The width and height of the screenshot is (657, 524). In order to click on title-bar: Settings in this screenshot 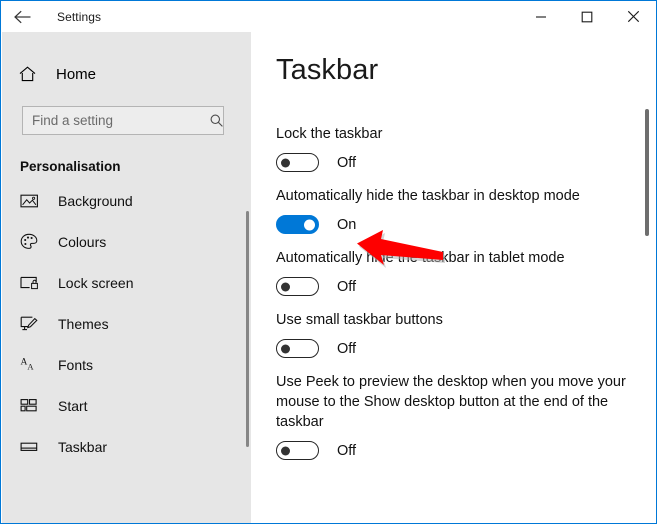, I will do `click(328, 16)`.